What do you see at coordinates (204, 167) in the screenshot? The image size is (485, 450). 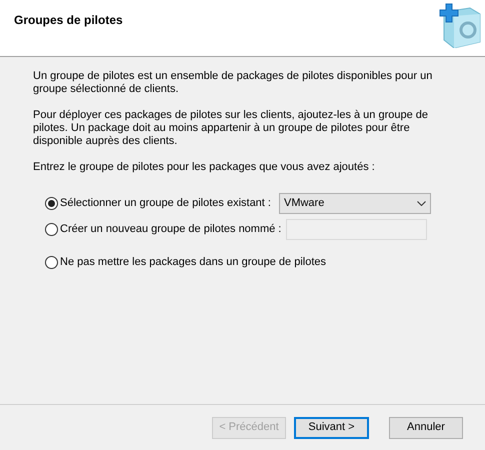 I see `description-text: Entrez le groupe de pilotes pour les packages que vous avez ajoutés :` at bounding box center [204, 167].